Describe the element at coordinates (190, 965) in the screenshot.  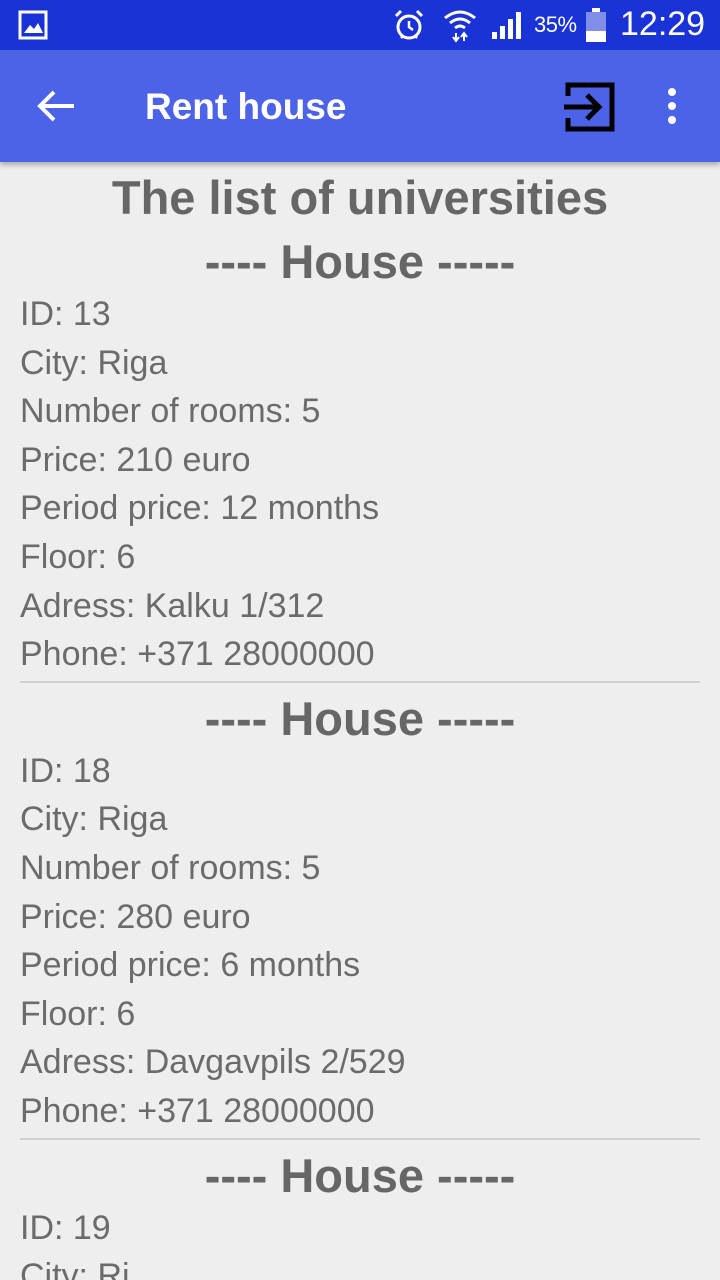
I see `house-period: Period price: 6 months` at that location.